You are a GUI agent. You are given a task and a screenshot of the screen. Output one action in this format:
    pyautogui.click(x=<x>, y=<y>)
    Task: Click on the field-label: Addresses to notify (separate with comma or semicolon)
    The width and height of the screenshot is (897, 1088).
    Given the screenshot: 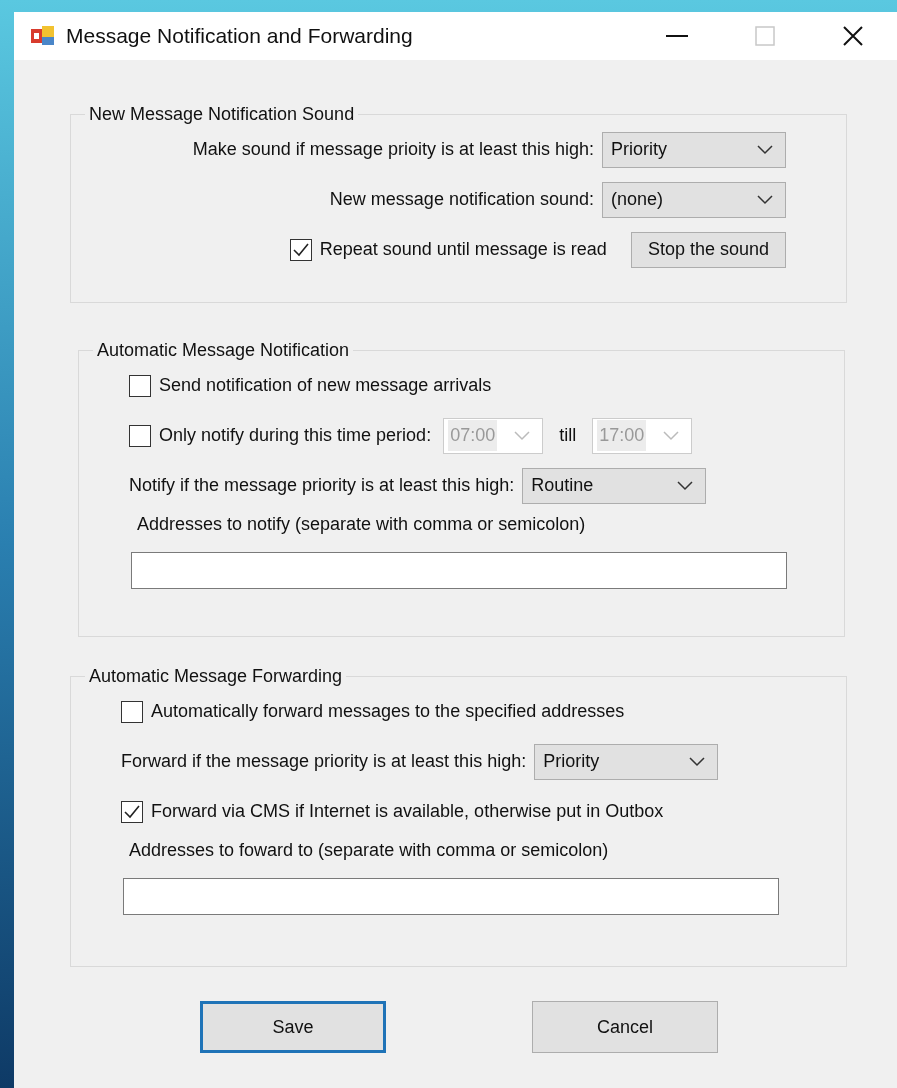 What is the action you would take?
    pyautogui.click(x=361, y=524)
    